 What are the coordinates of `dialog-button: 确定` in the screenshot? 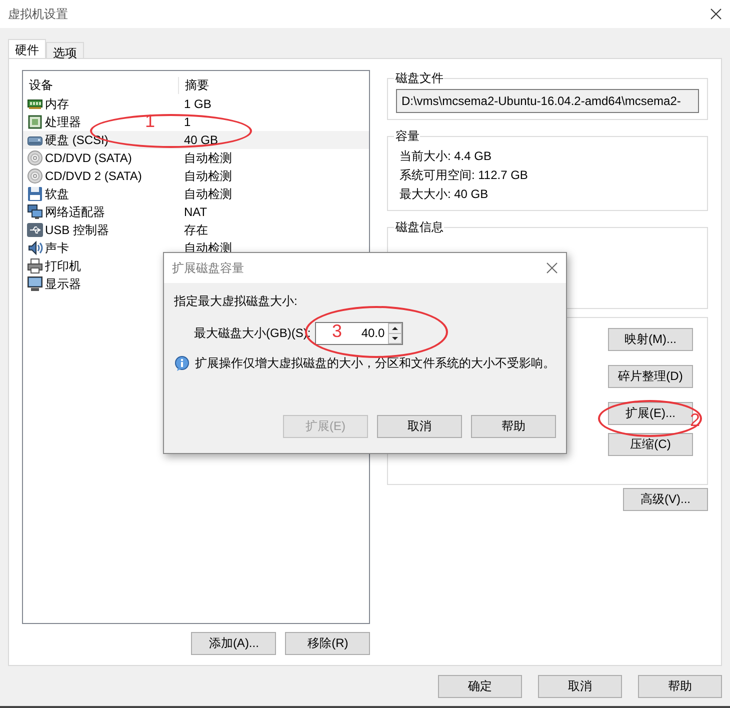 It's located at (480, 686).